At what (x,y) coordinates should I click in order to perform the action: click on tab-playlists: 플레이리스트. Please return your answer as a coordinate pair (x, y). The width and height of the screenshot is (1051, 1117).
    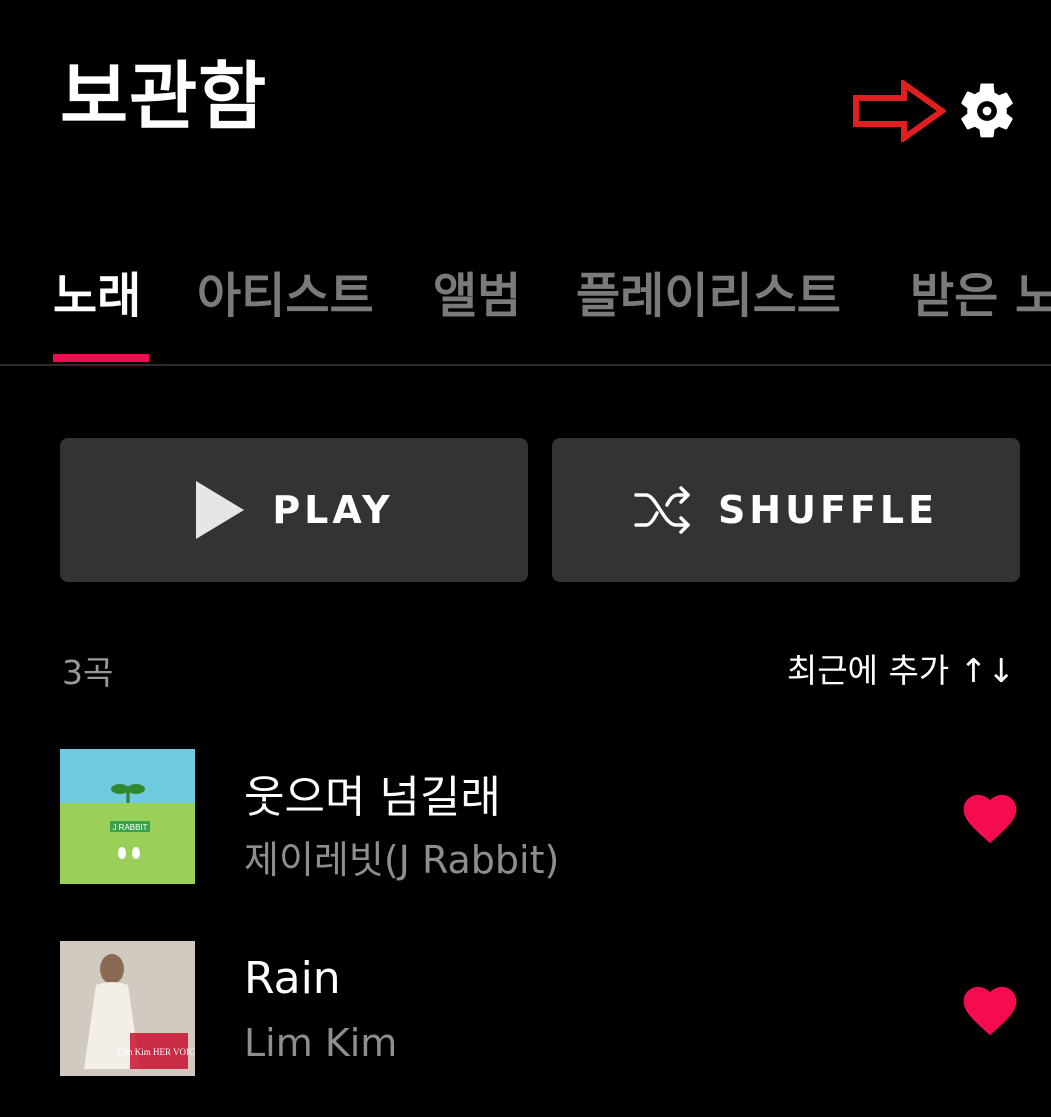
    Looking at the image, I should click on (708, 296).